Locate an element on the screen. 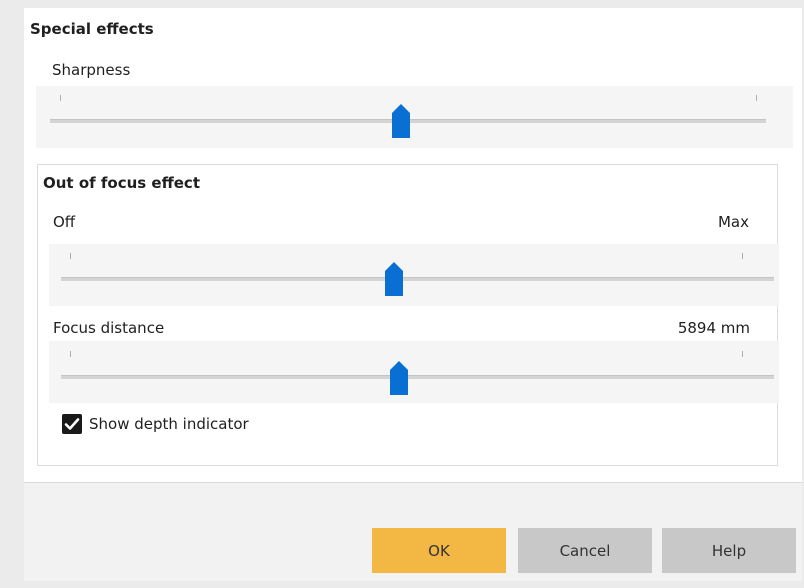  show-depth-indicator-checkbox is located at coordinates (72, 424).